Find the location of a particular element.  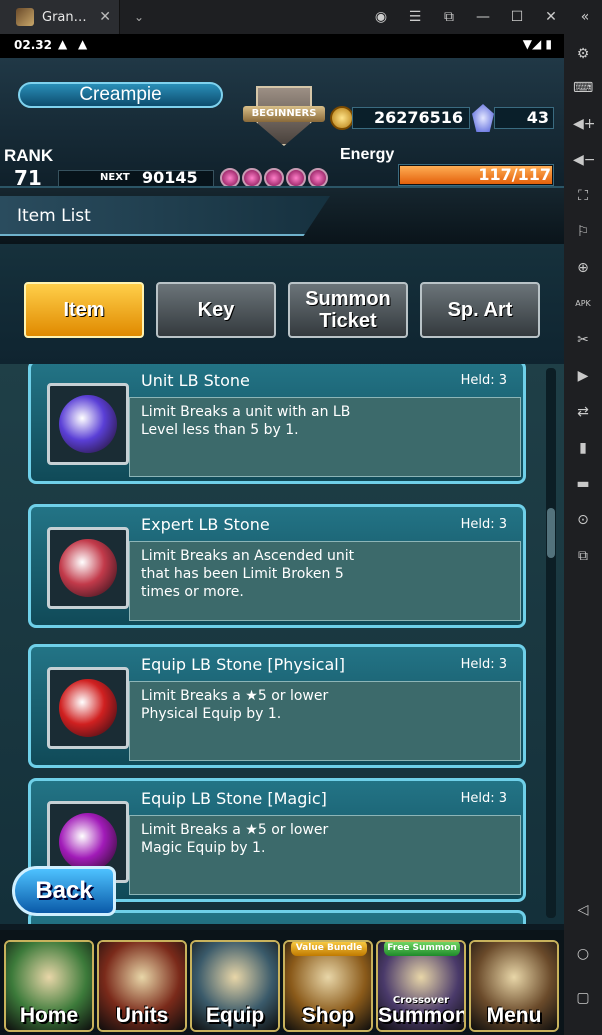

nav-units-button: Units is located at coordinates (142, 986).